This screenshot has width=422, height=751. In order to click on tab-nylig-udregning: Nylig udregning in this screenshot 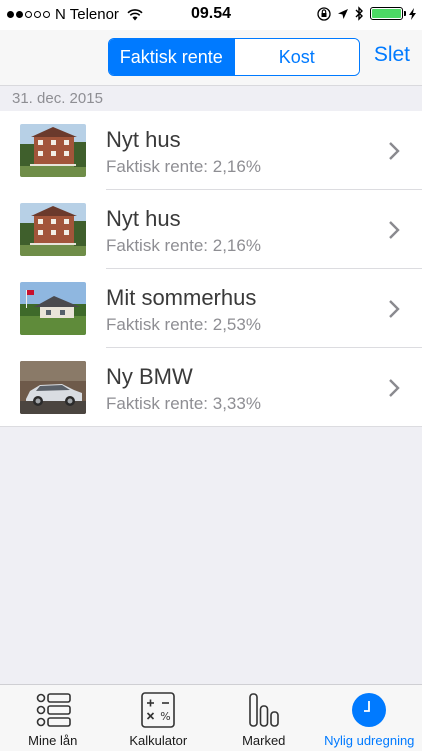, I will do `click(369, 718)`.